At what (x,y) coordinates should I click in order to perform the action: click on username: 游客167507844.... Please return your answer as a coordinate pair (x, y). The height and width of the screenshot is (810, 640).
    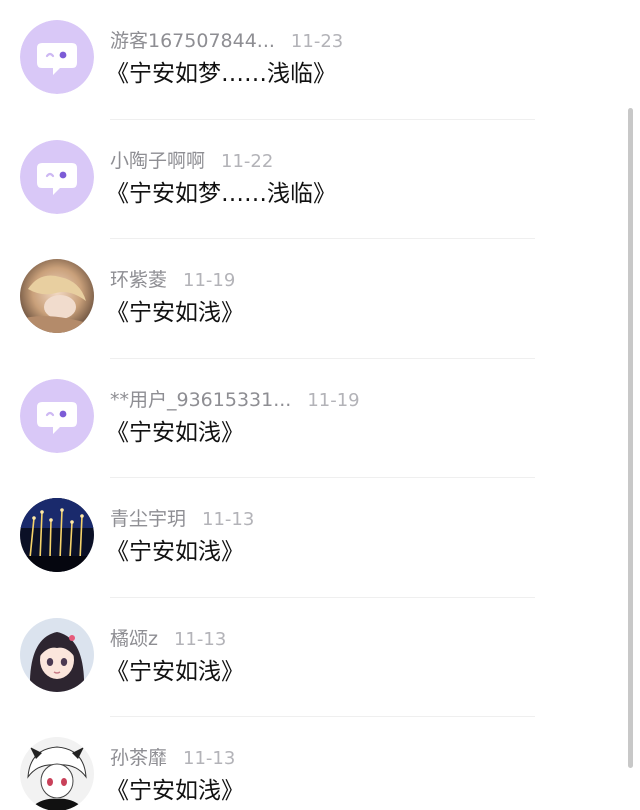
    Looking at the image, I should click on (192, 41).